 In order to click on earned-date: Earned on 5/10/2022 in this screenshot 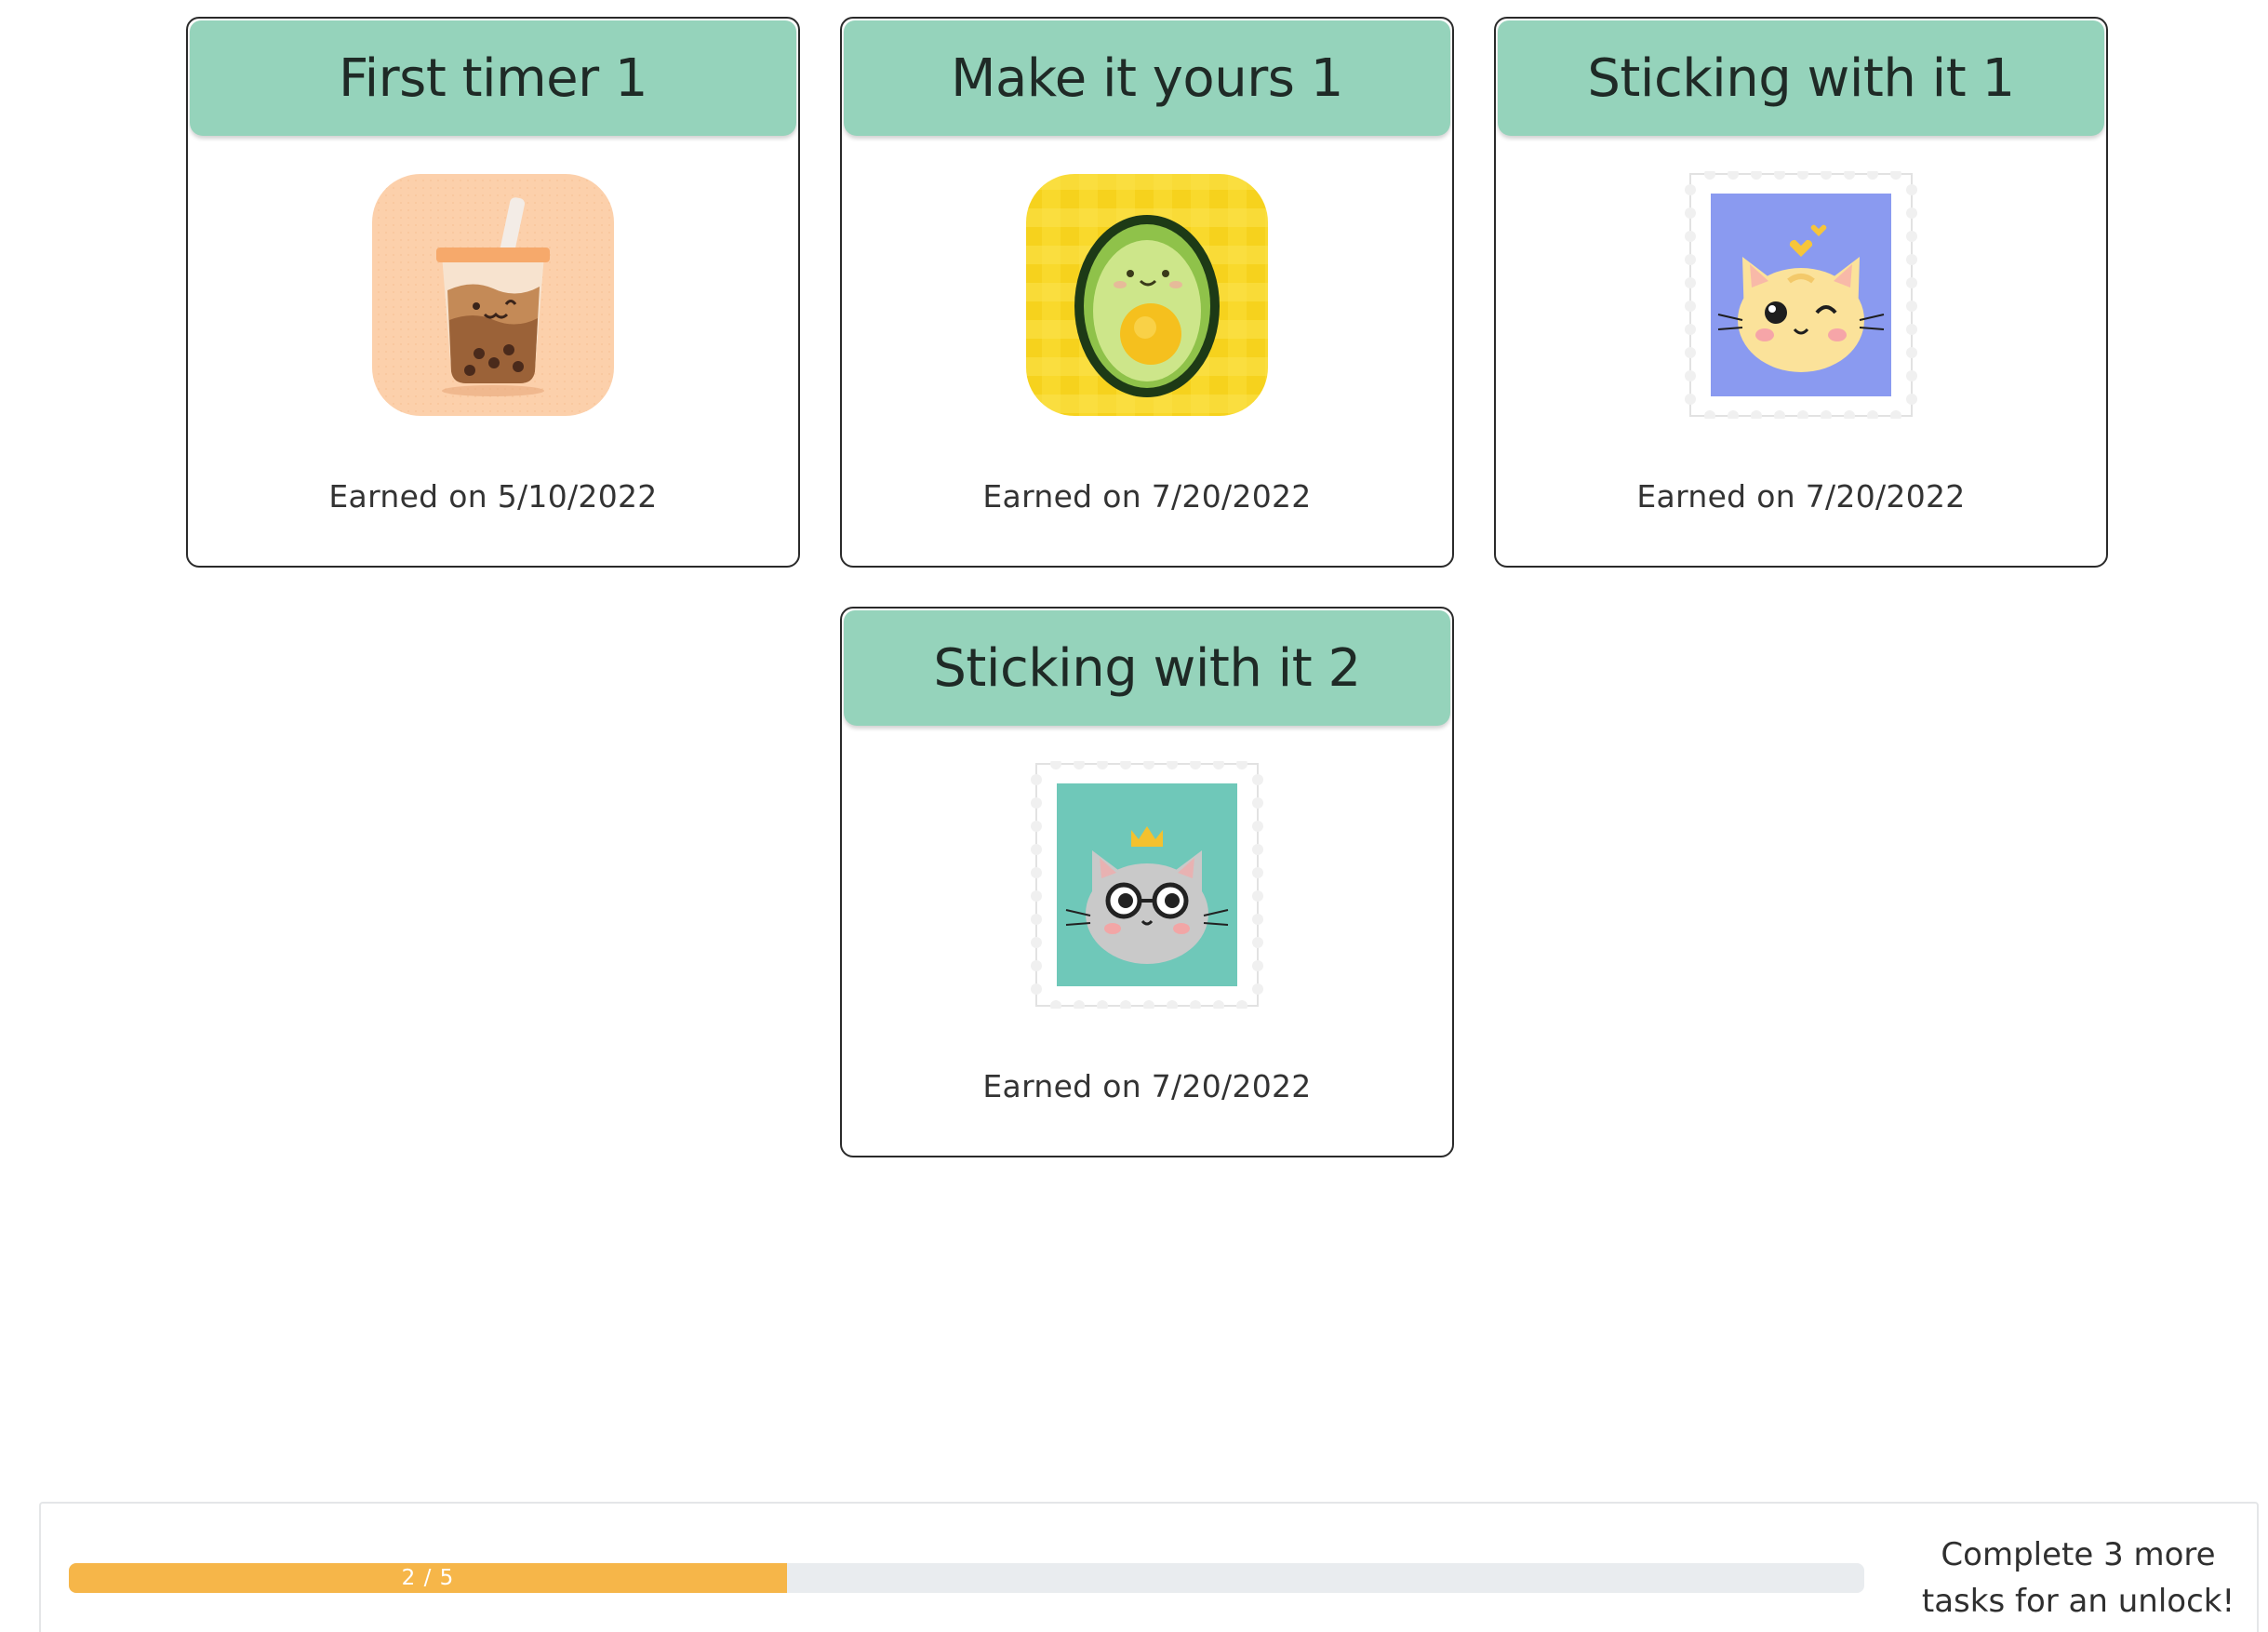, I will do `click(493, 496)`.